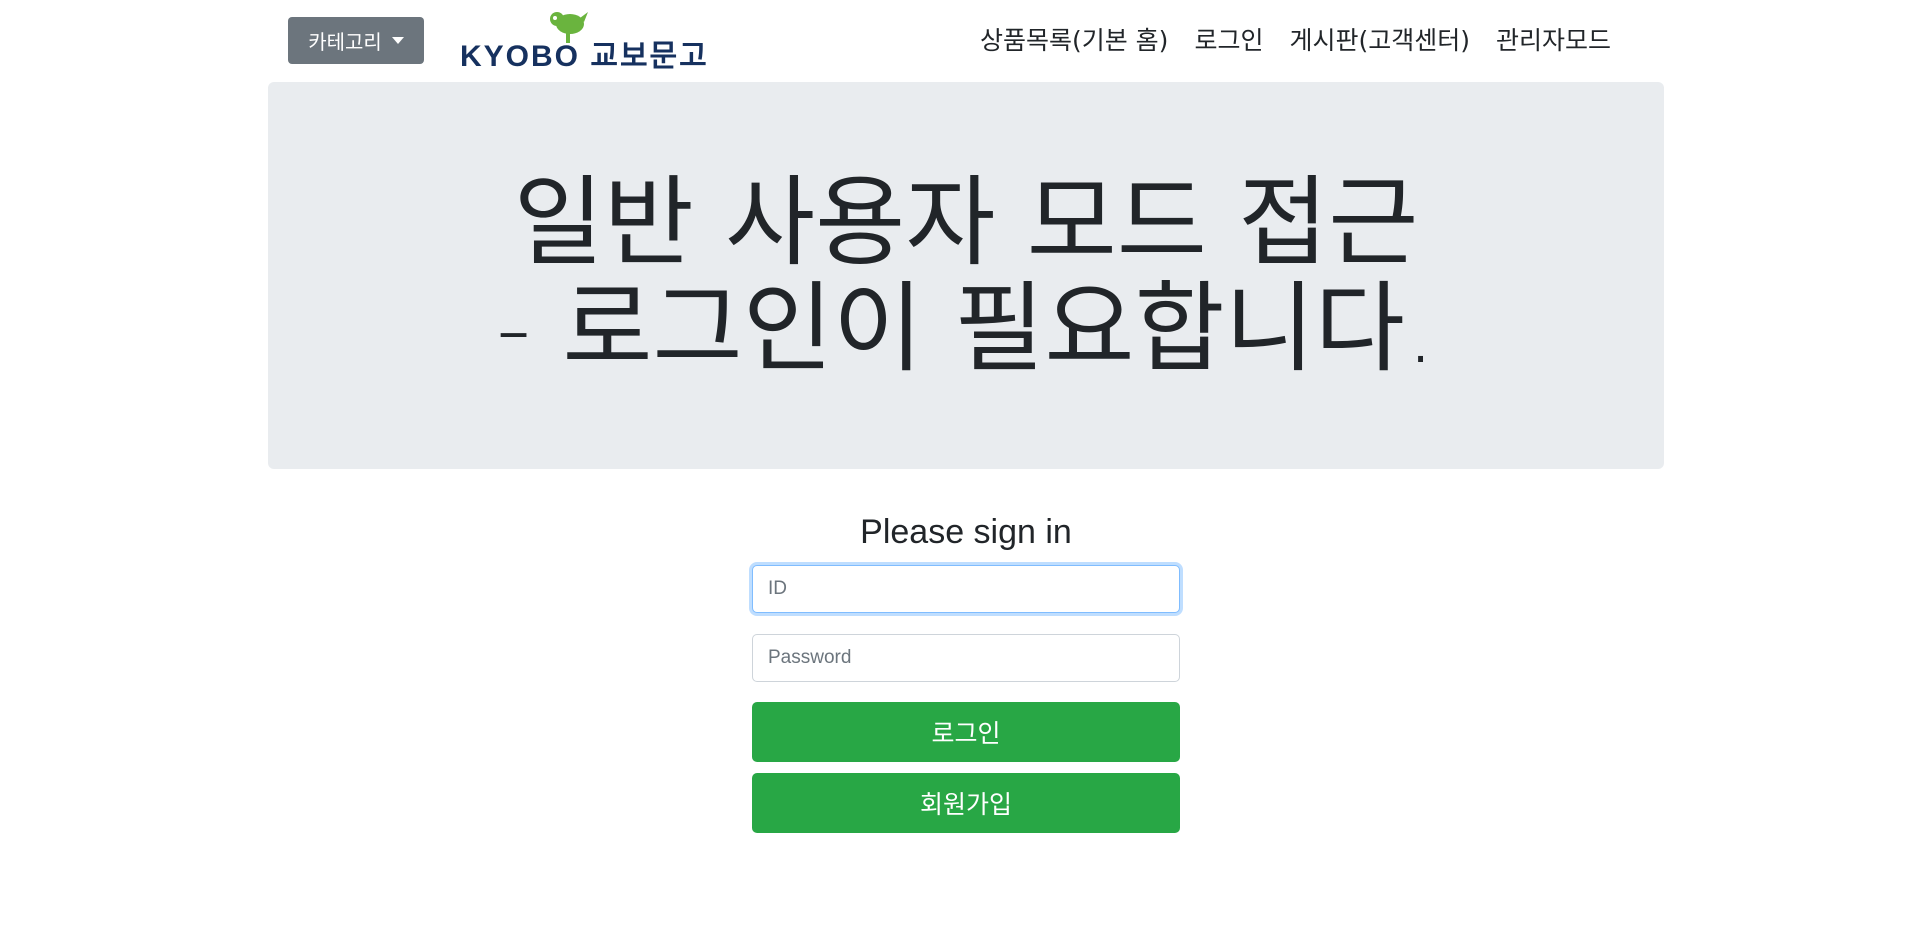 The image size is (1920, 932). I want to click on caret-down-icon, so click(397, 40).